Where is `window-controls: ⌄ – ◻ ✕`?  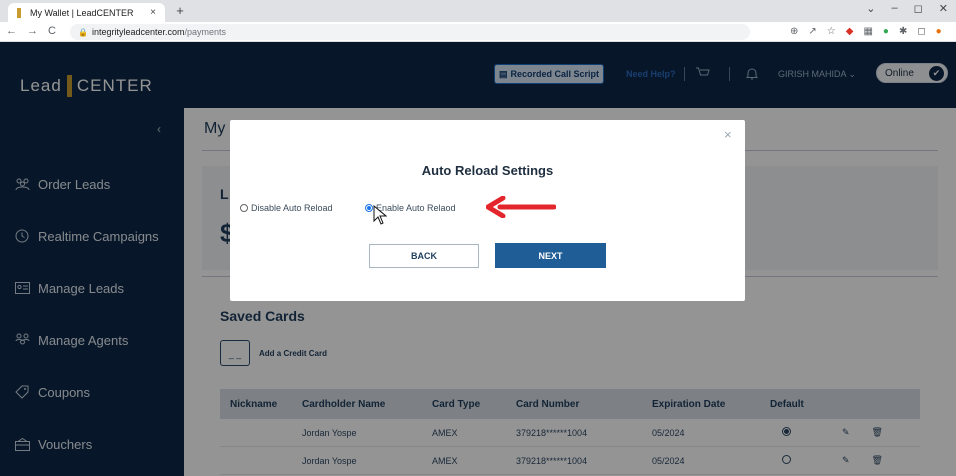
window-controls: ⌄ – ◻ ✕ is located at coordinates (907, 8).